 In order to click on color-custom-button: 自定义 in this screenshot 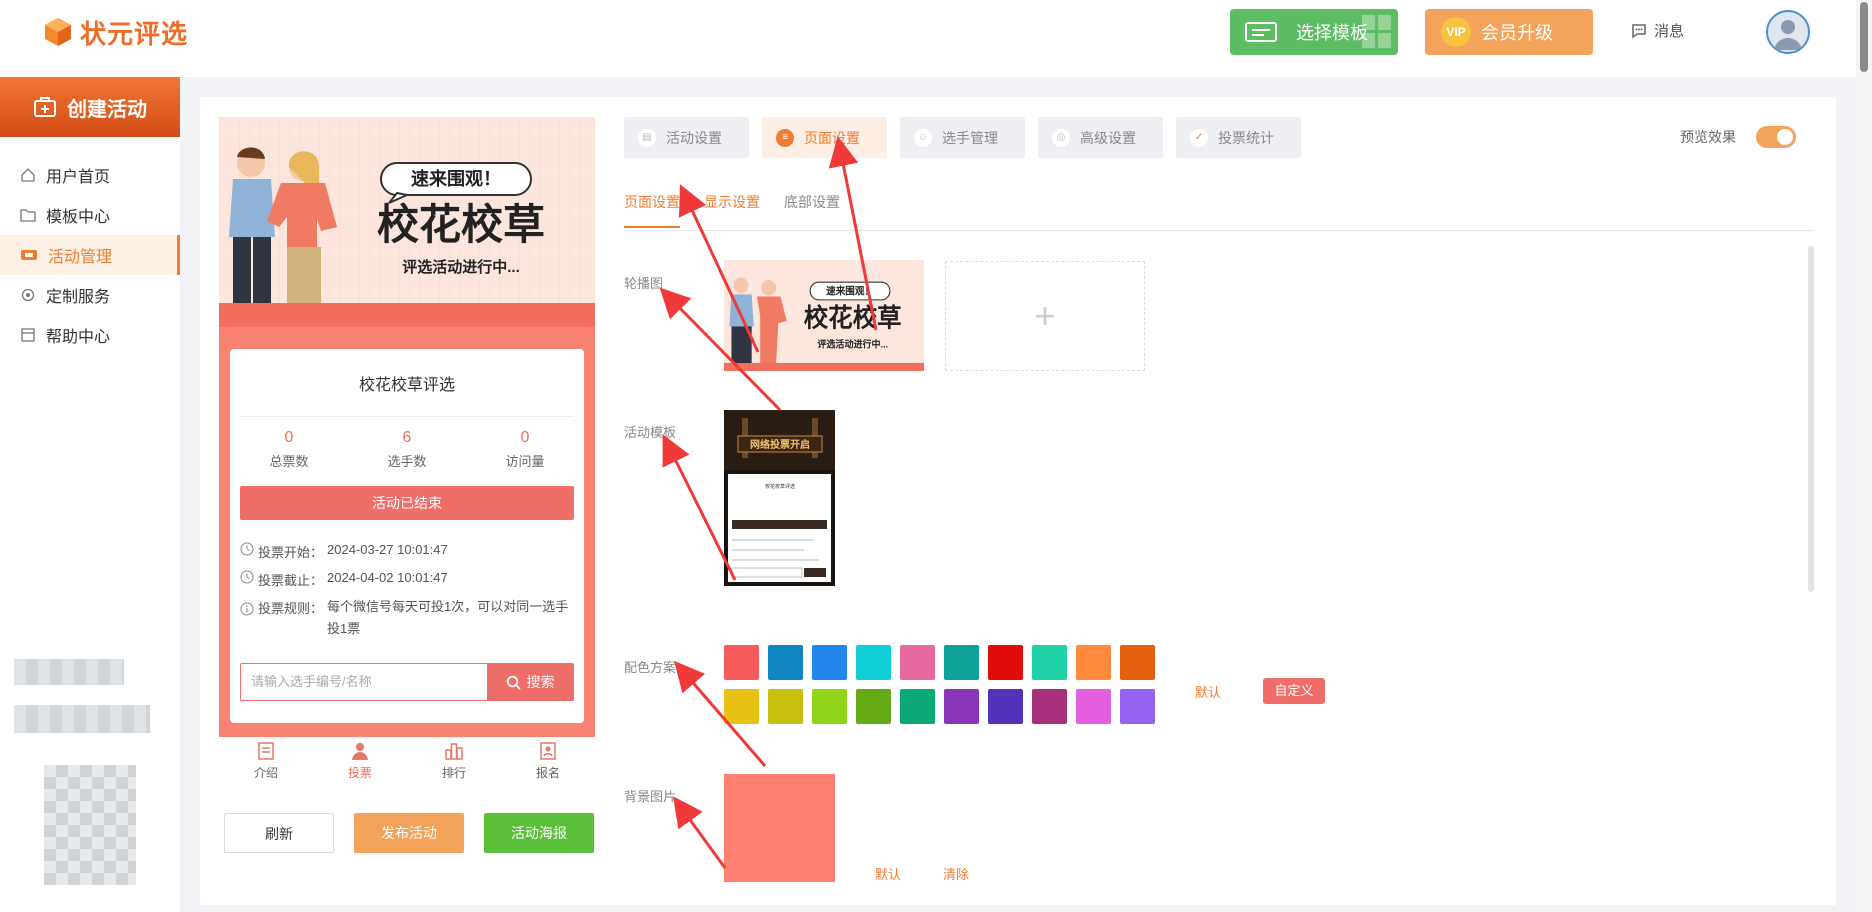, I will do `click(1294, 691)`.